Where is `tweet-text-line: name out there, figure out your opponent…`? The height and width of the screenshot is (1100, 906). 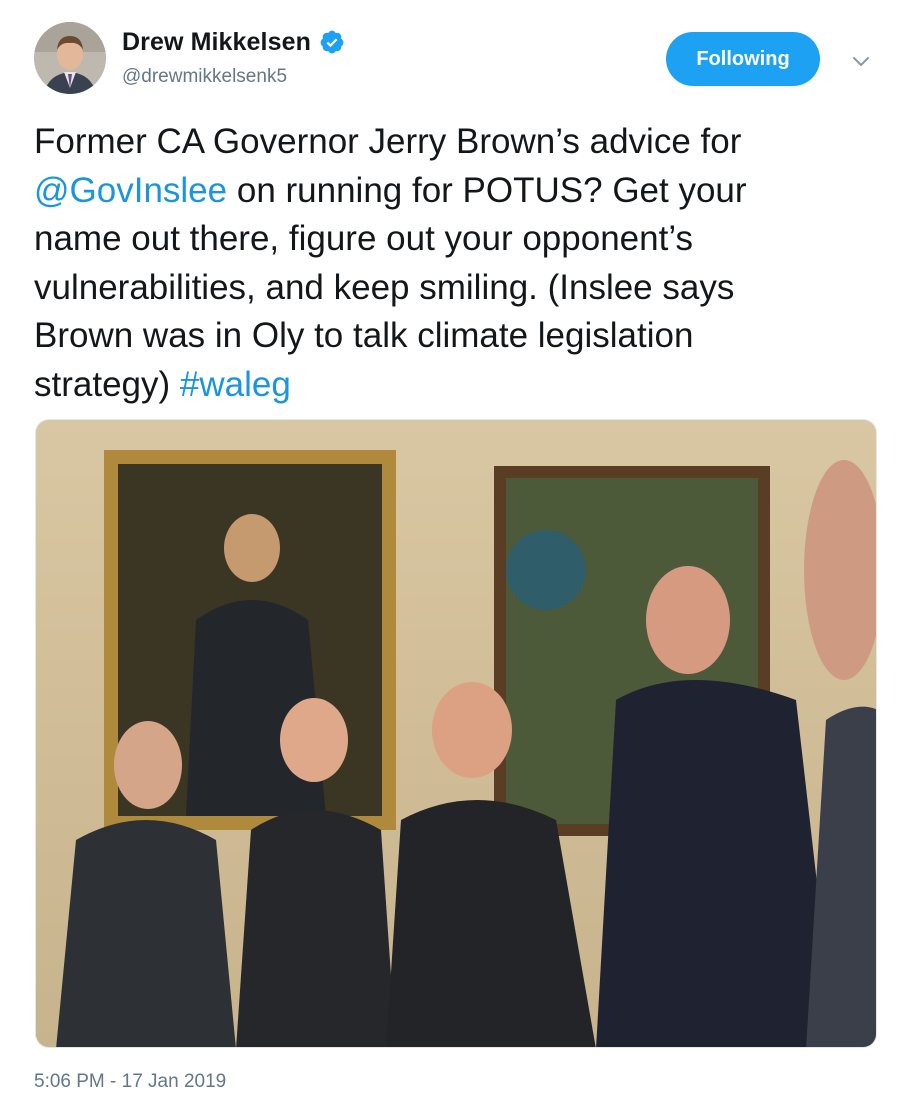 tweet-text-line: name out there, figure out your opponent… is located at coordinates (459, 239).